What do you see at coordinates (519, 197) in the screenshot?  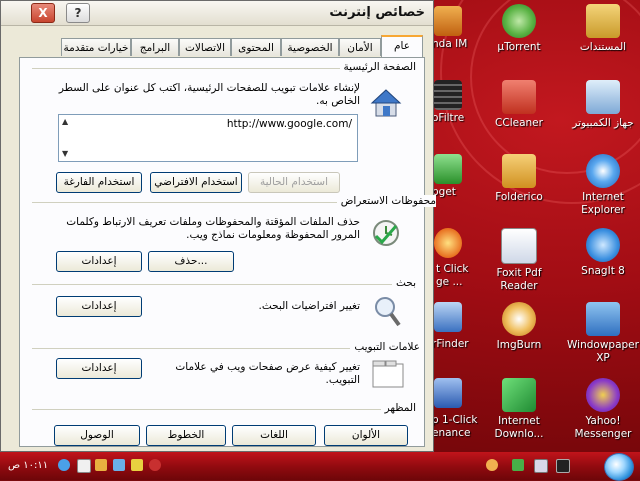 I see `desktop-icon-label: Folderico` at bounding box center [519, 197].